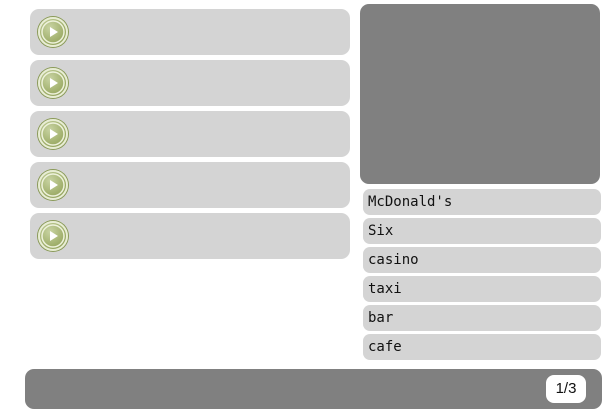 The image size is (613, 417). Describe the element at coordinates (482, 289) in the screenshot. I see `answer-choice: taxi` at that location.